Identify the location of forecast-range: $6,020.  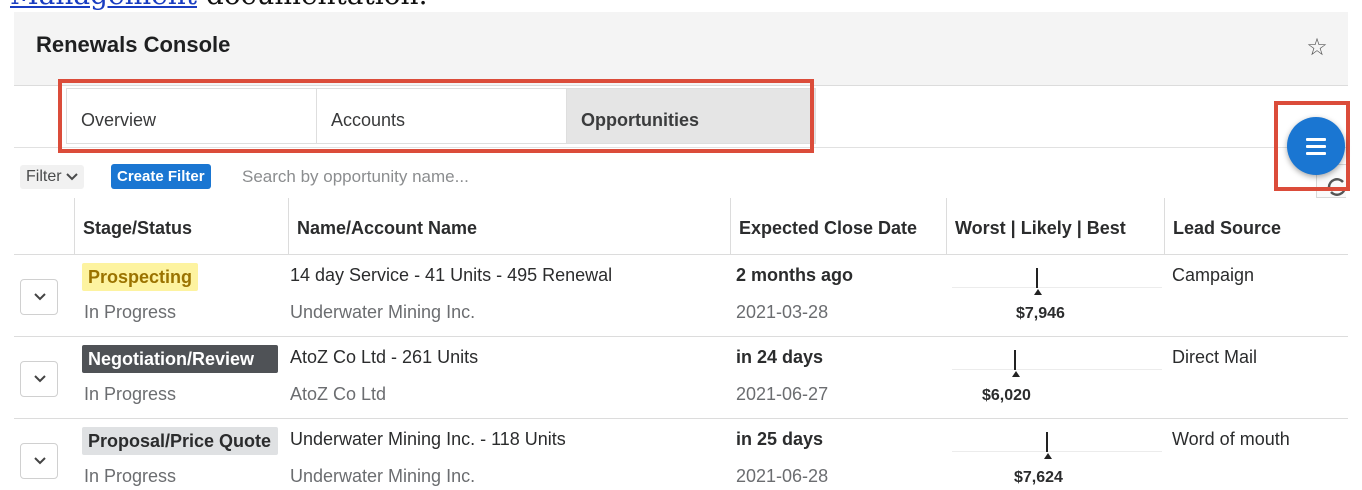
(1057, 378).